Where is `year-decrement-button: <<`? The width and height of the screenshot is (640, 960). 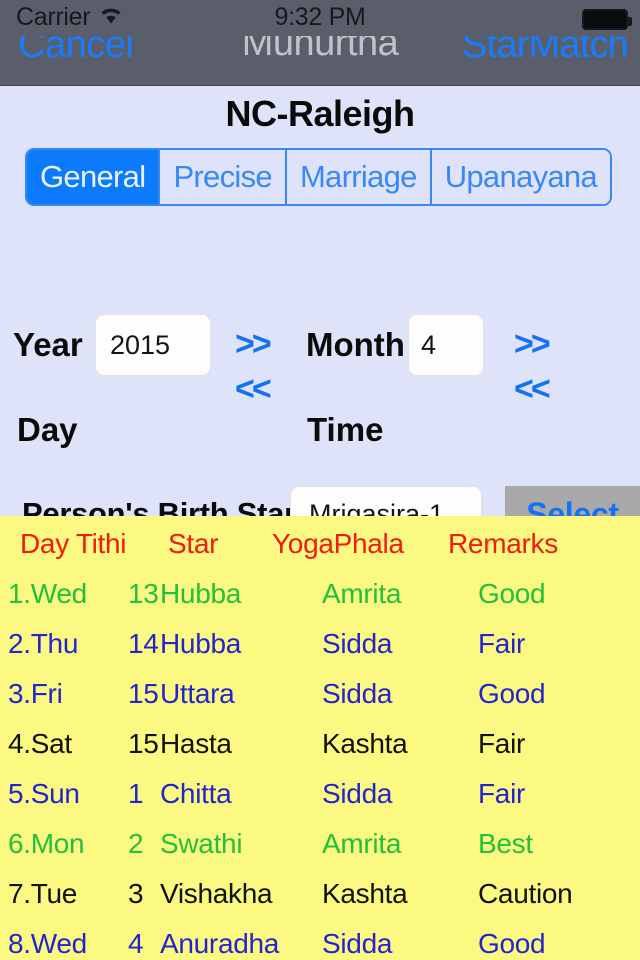 year-decrement-button: << is located at coordinates (253, 389).